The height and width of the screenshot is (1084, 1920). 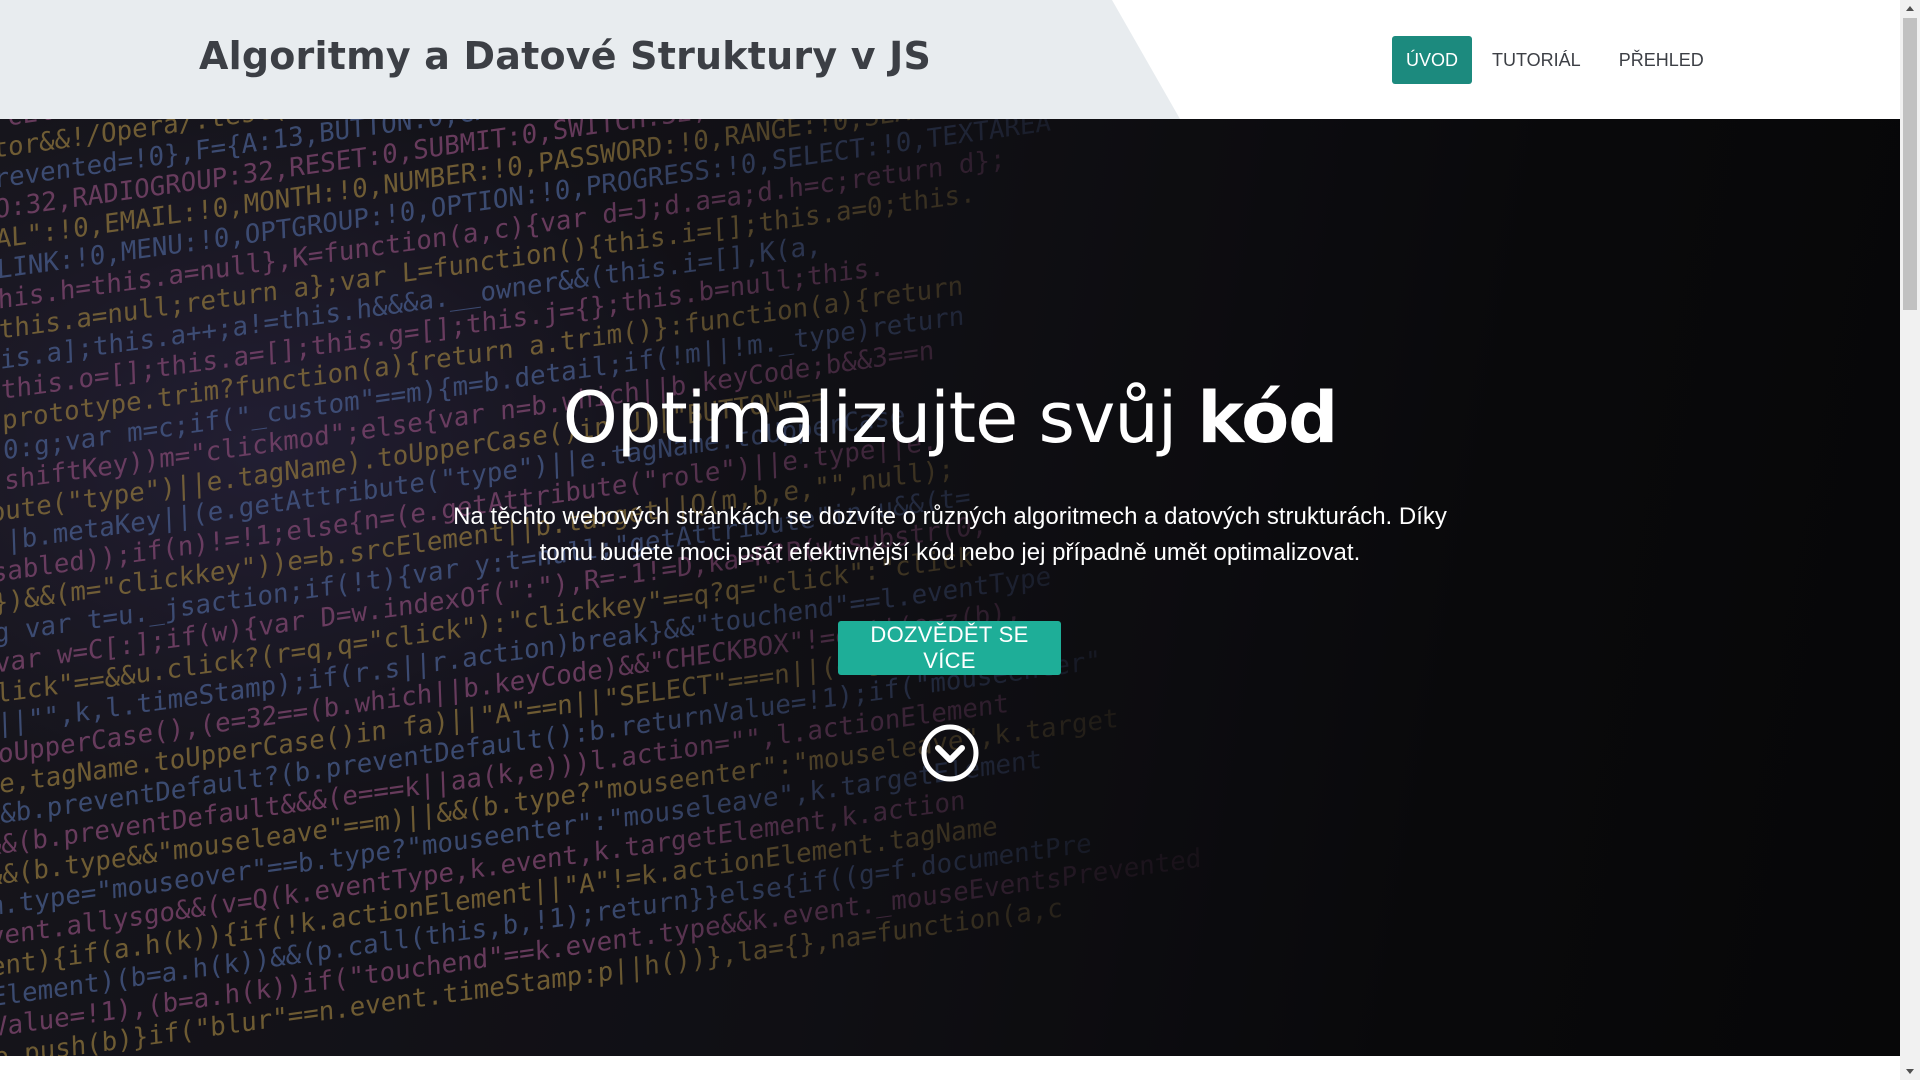 I want to click on scroll-down-arrow-icon, so click(x=1910, y=1071).